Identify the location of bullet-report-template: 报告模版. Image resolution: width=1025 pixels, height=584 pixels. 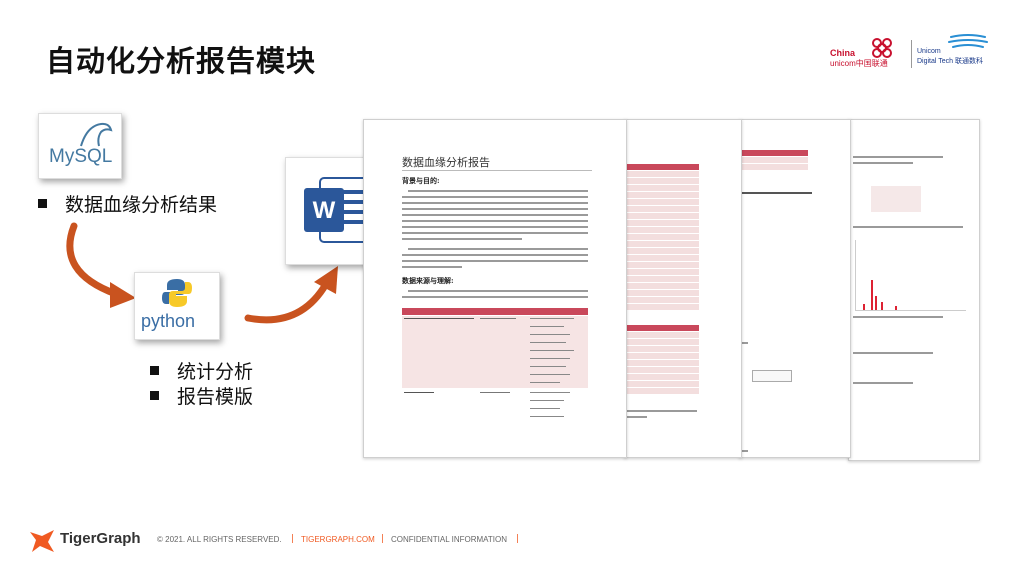
(201, 395).